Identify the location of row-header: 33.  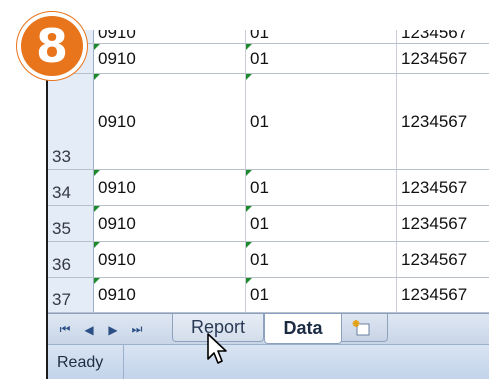
(71, 121).